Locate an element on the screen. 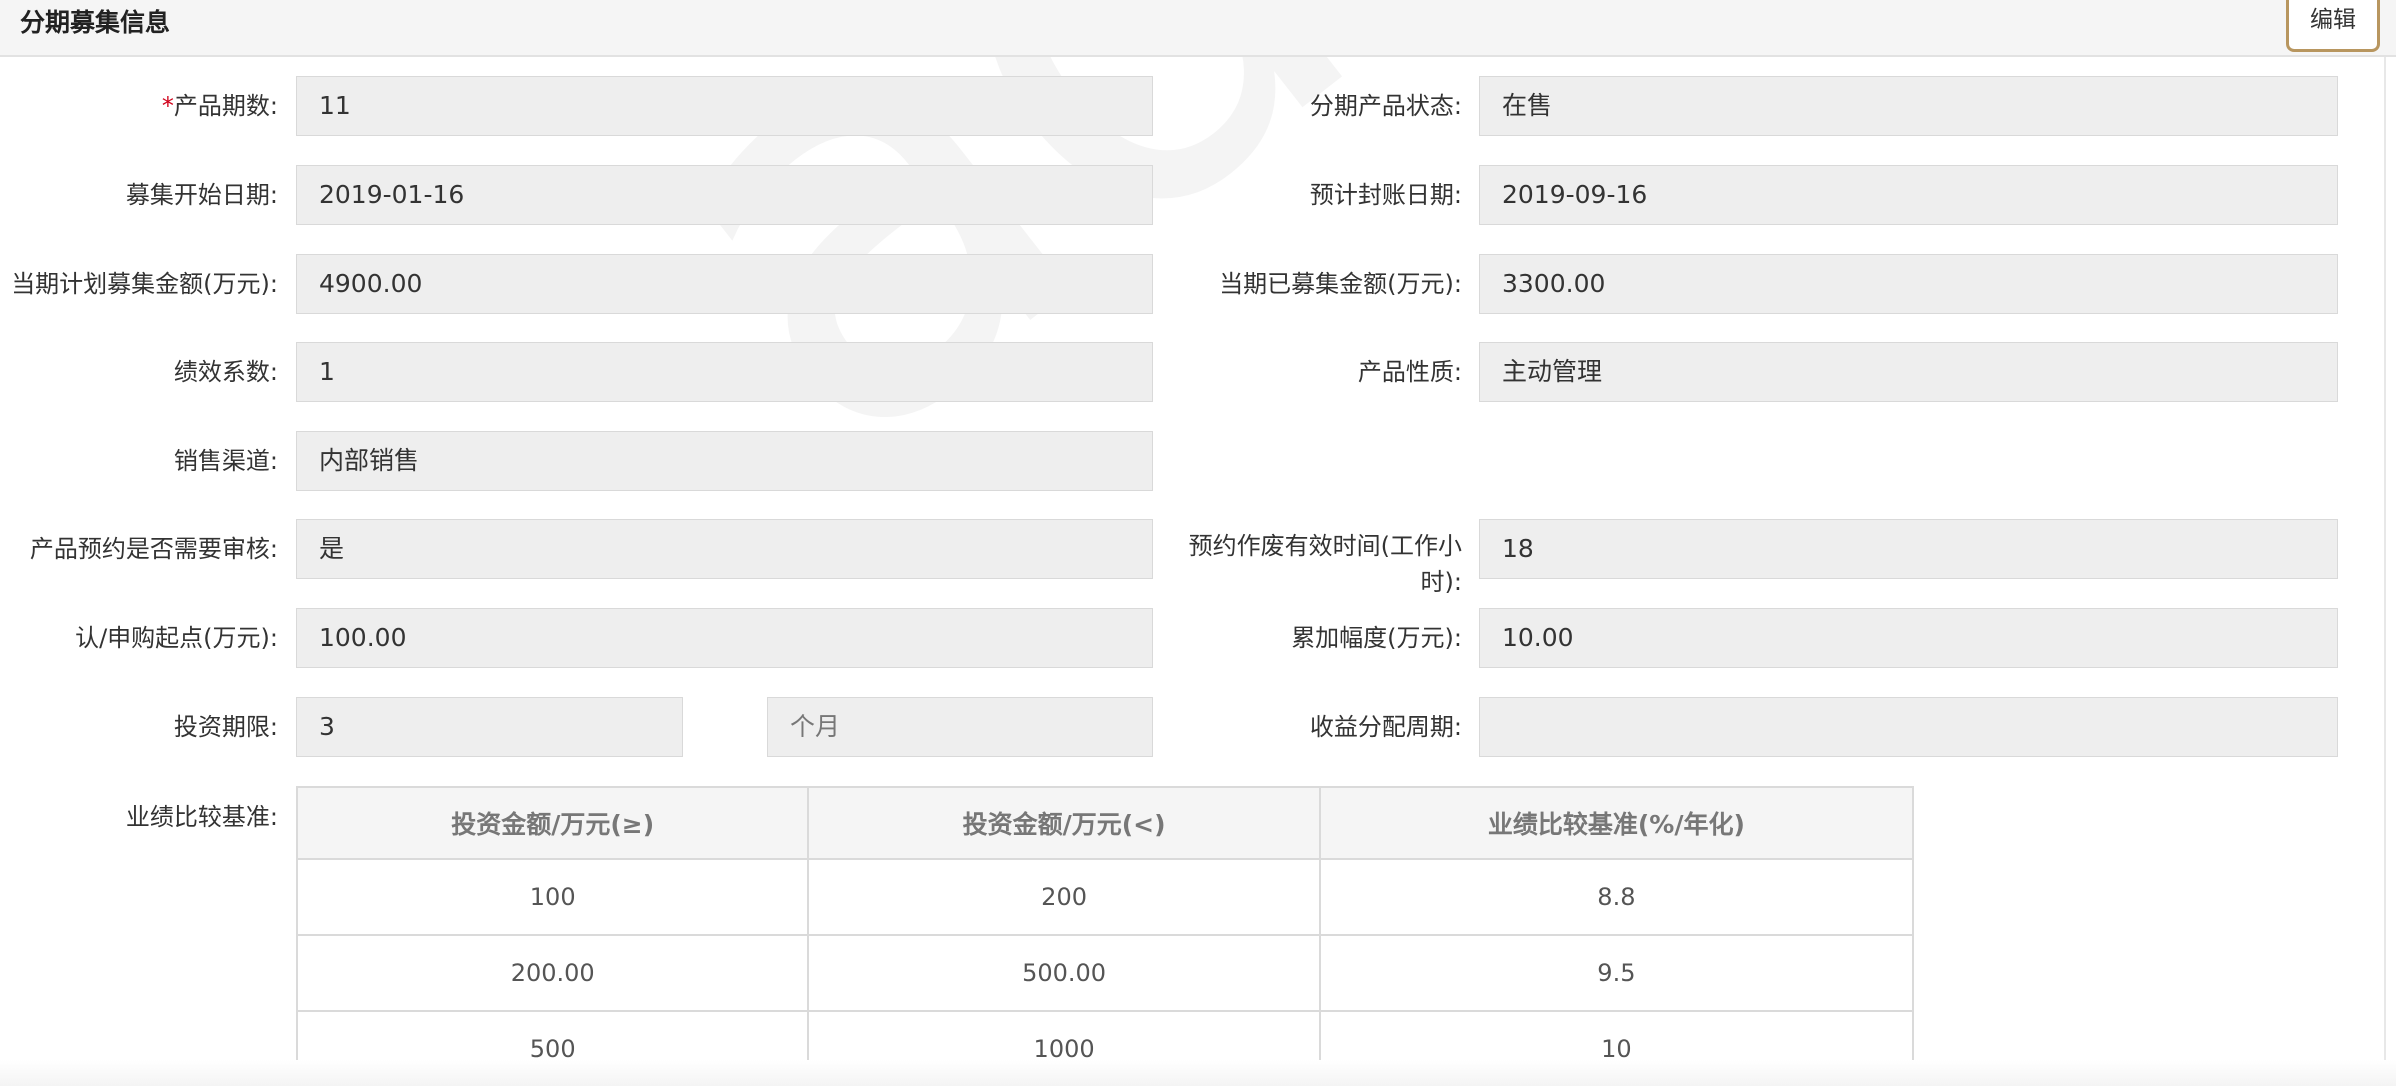 This screenshot has height=1086, width=2396. planned-amount-field: 4900.00 is located at coordinates (724, 284).